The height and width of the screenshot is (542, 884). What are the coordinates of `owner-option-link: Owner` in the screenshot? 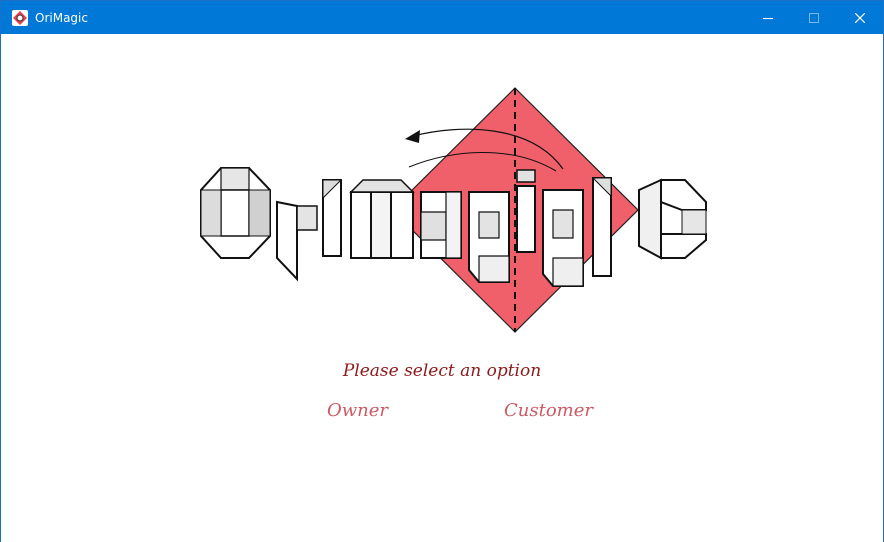 It's located at (357, 410).